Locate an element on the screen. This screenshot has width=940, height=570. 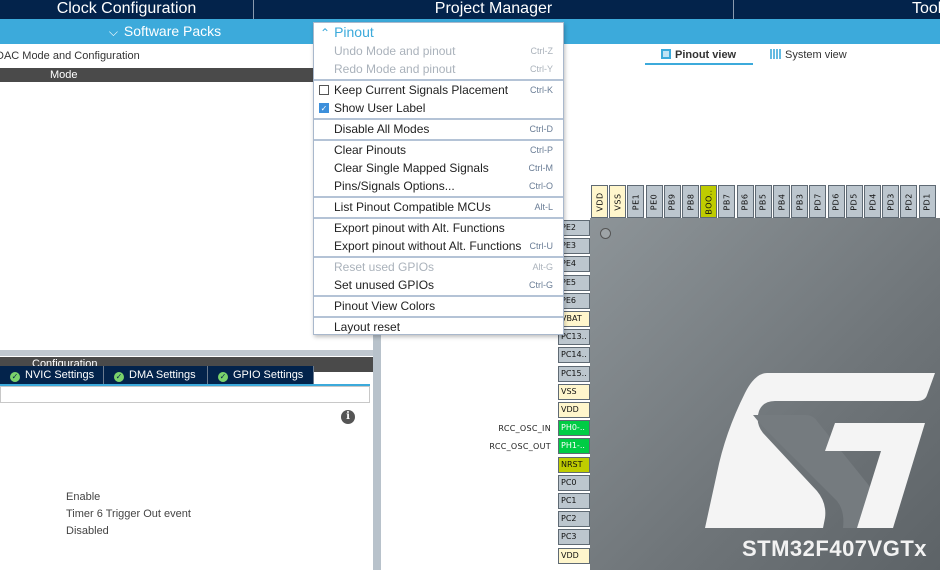
menu-item-undo-mode-and-pinout: Undo Mode and pinout Ctrl-Z is located at coordinates (438, 51).